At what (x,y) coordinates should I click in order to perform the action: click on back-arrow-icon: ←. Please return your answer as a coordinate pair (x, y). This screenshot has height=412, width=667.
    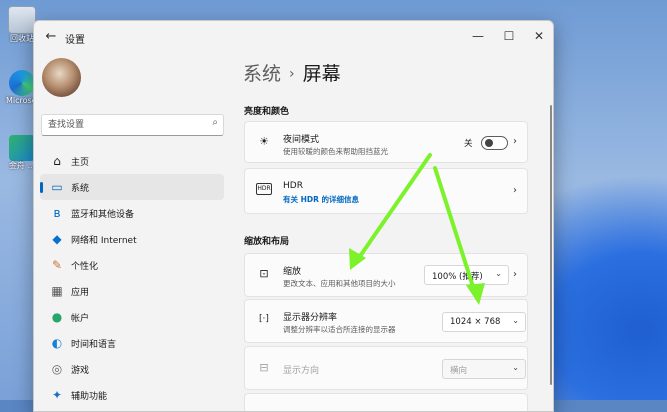
    Looking at the image, I should click on (51, 37).